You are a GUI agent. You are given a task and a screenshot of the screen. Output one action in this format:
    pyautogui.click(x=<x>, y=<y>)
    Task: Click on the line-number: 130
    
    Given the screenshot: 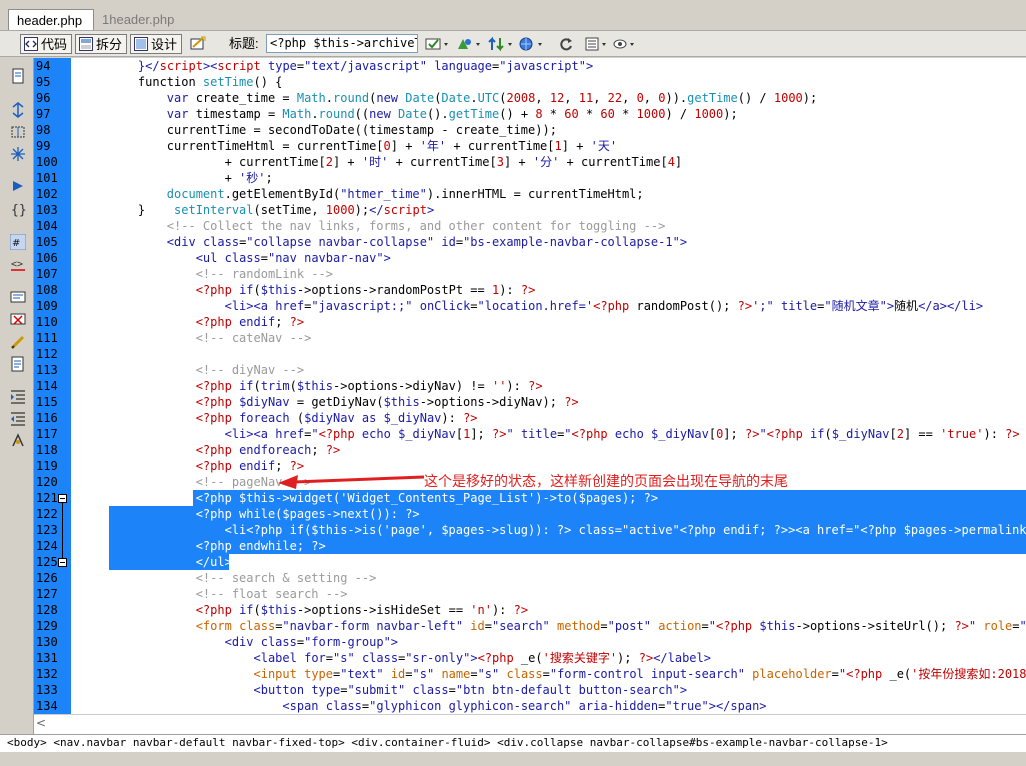 What is the action you would take?
    pyautogui.click(x=47, y=642)
    